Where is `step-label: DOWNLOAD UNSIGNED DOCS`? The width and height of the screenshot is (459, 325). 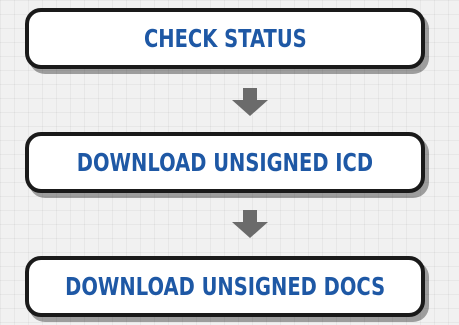 step-label: DOWNLOAD UNSIGNED DOCS is located at coordinates (225, 286).